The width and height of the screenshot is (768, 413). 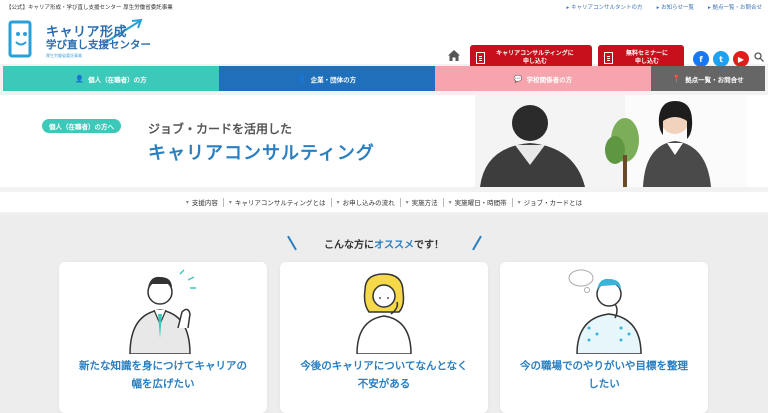 I want to click on chat-icon: 💬, so click(x=518, y=78).